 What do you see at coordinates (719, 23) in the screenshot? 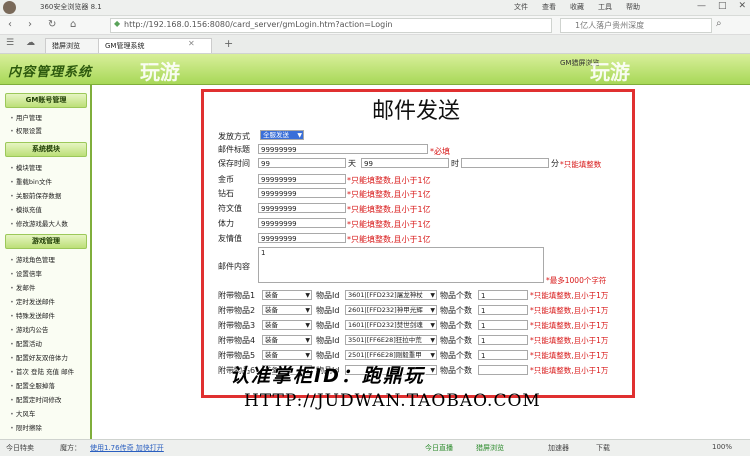
I see `search-icon: ⌕` at bounding box center [719, 23].